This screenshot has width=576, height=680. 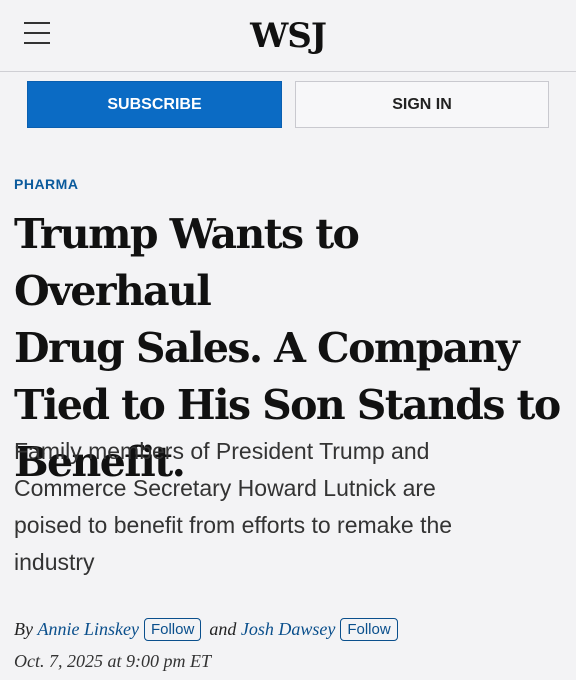 What do you see at coordinates (369, 629) in the screenshot?
I see `follow-button-josh-dawsey: Follow` at bounding box center [369, 629].